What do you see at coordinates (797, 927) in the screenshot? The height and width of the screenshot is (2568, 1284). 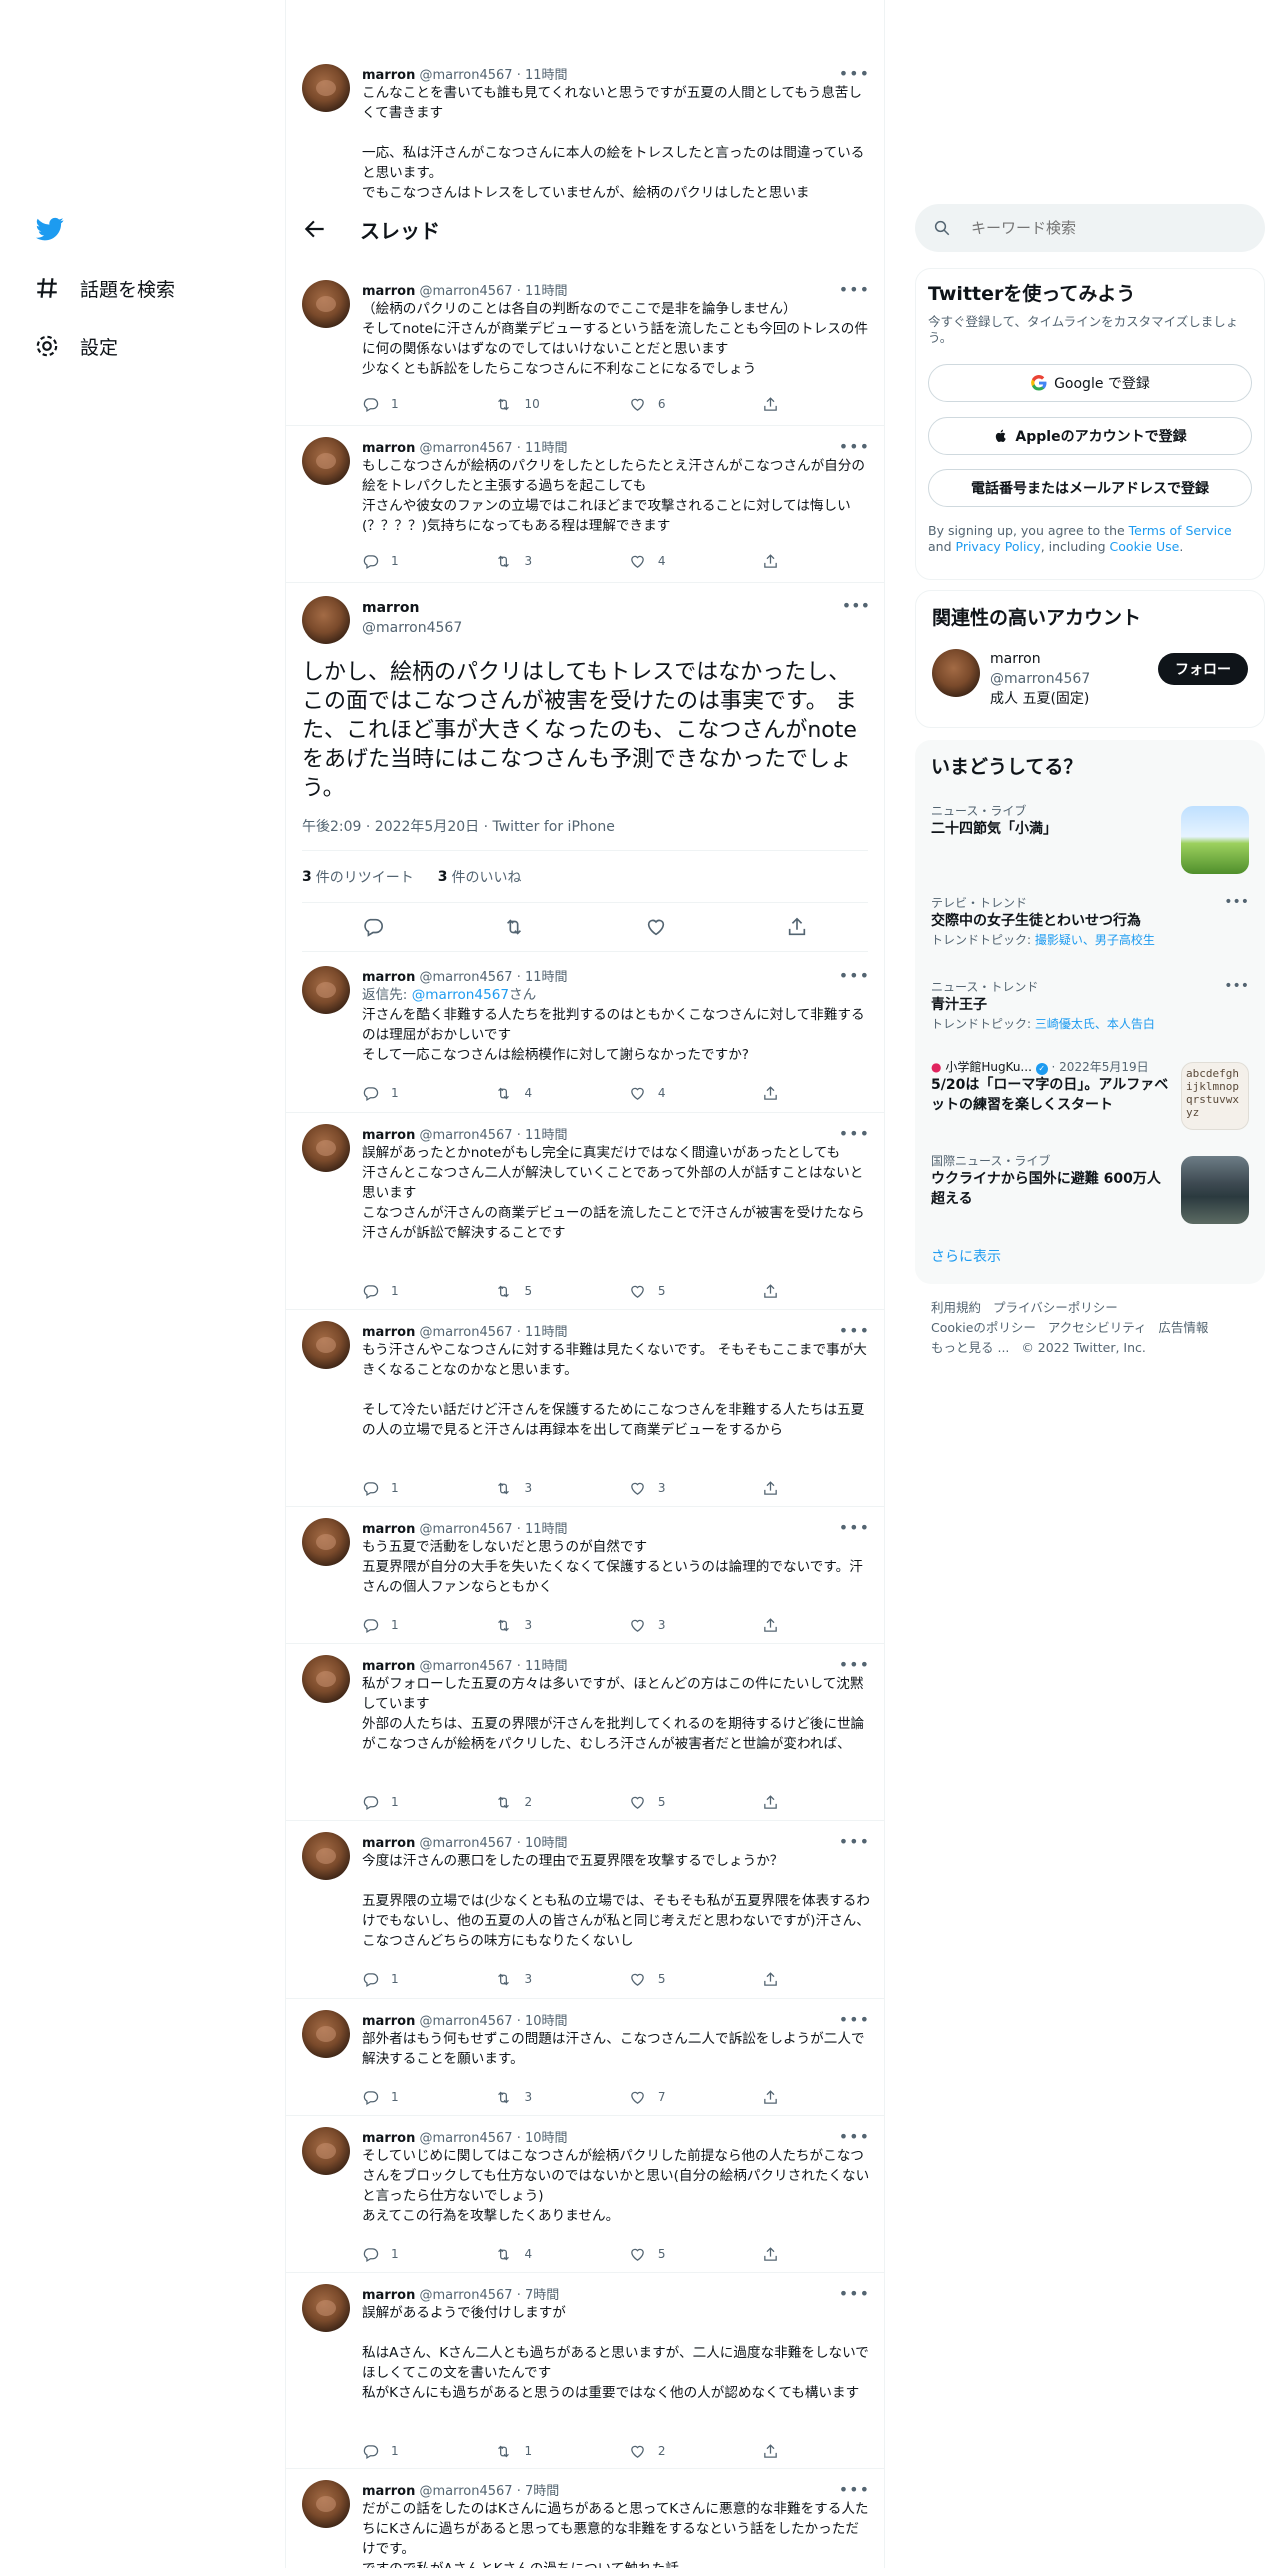 I see `share-icon` at bounding box center [797, 927].